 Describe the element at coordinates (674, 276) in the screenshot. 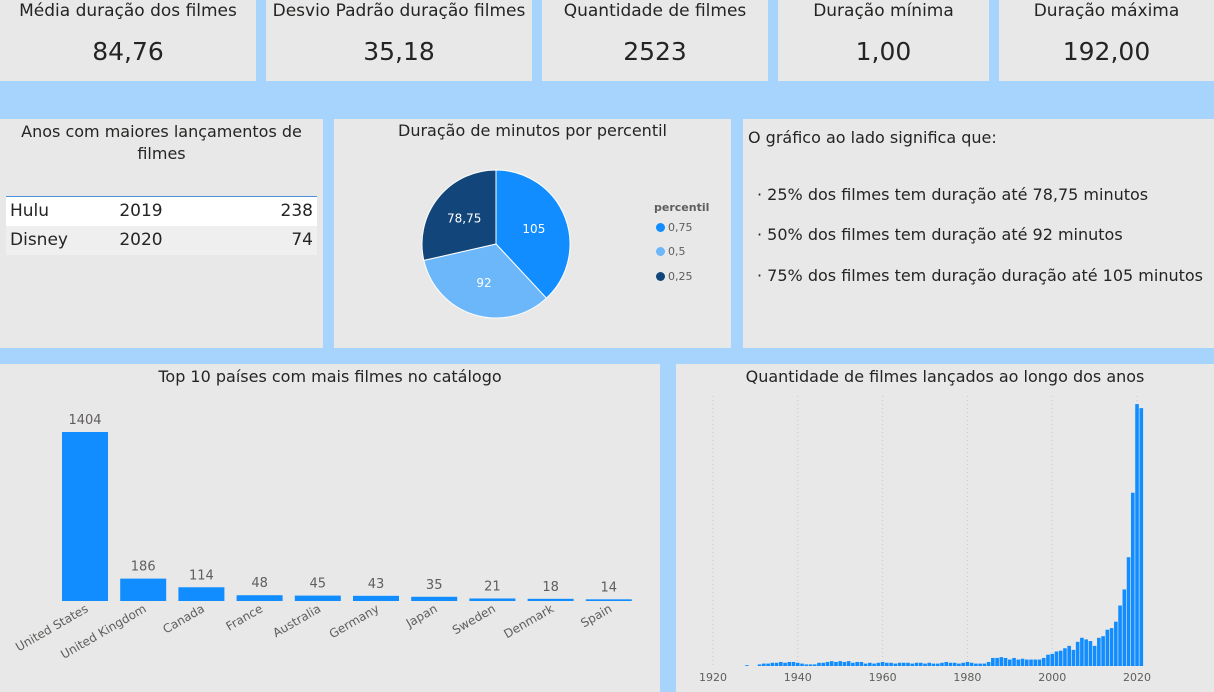

I see `legend-item: 0,25` at that location.